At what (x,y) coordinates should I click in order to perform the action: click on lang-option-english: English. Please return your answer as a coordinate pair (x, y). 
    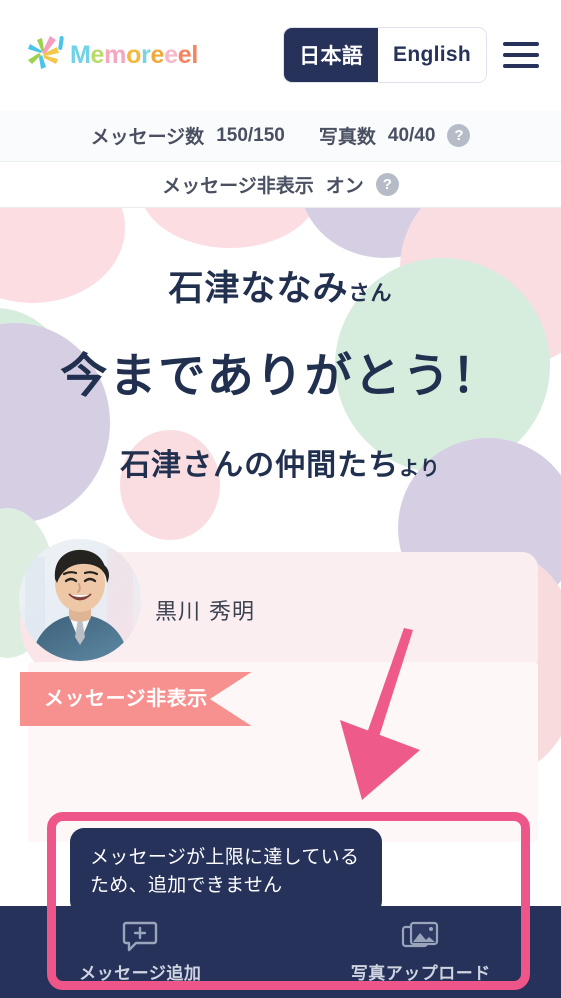
    Looking at the image, I should click on (432, 55).